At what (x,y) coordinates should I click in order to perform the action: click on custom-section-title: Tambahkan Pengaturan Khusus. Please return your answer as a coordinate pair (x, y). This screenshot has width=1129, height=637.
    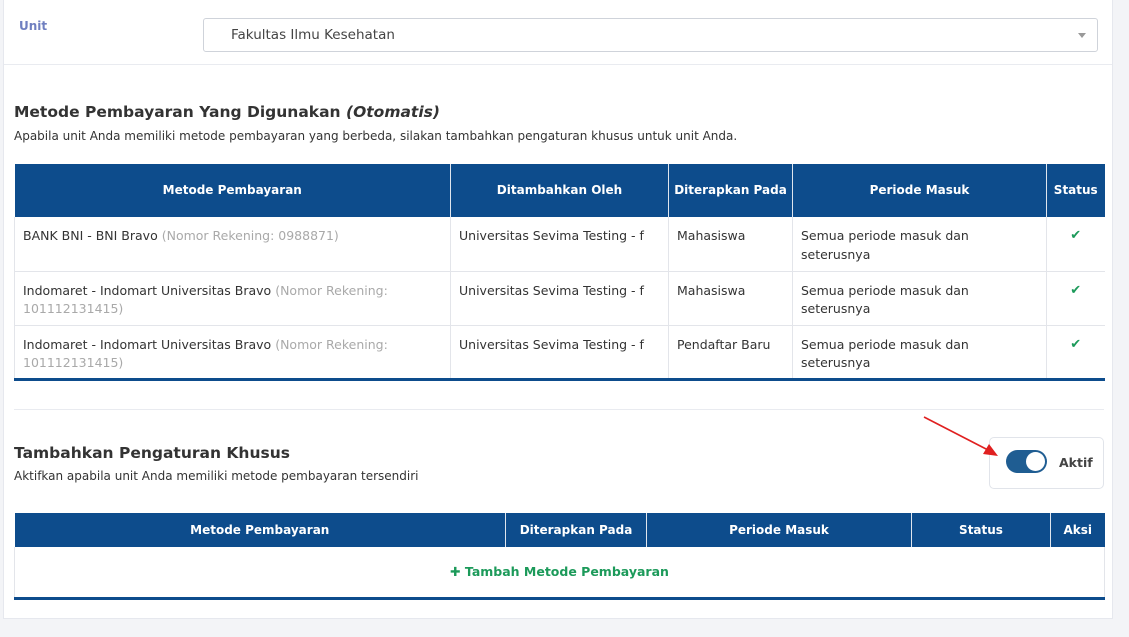
    Looking at the image, I should click on (152, 453).